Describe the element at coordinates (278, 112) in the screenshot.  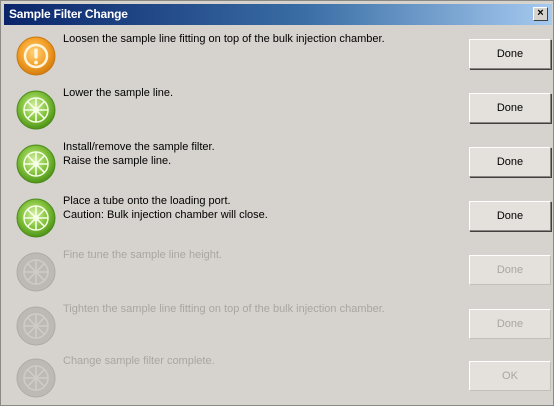
I see `step-row-2: Lower the sample line. Done` at that location.